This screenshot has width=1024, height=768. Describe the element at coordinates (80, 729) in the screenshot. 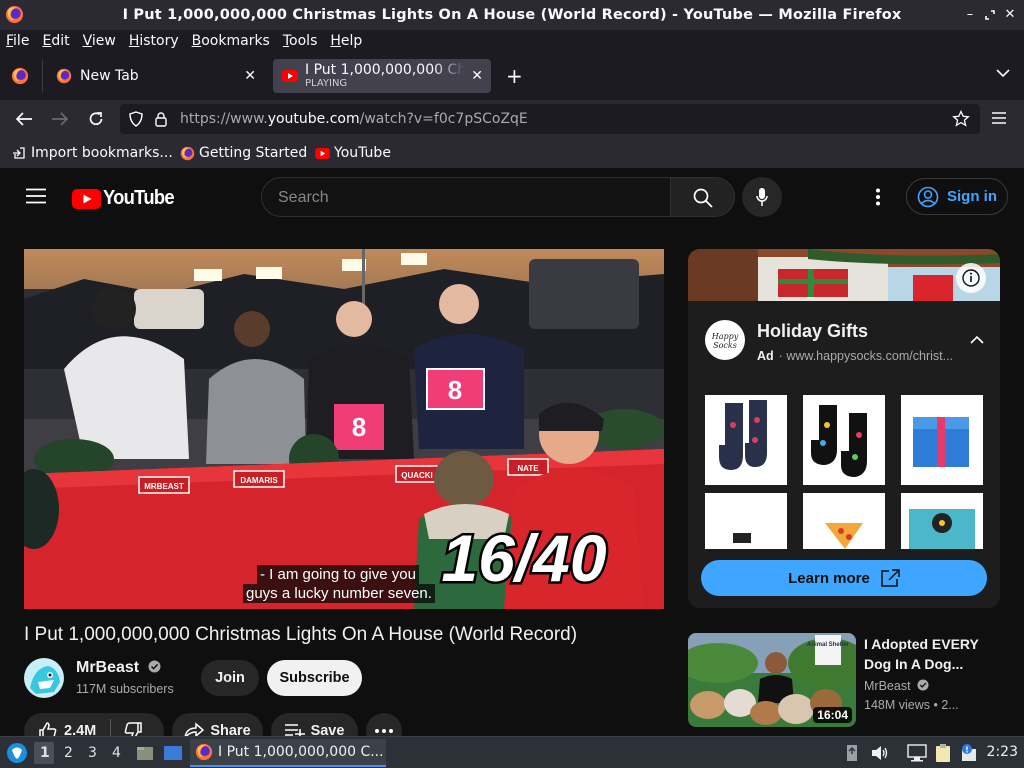

I see `like-count: 2.4M` at that location.